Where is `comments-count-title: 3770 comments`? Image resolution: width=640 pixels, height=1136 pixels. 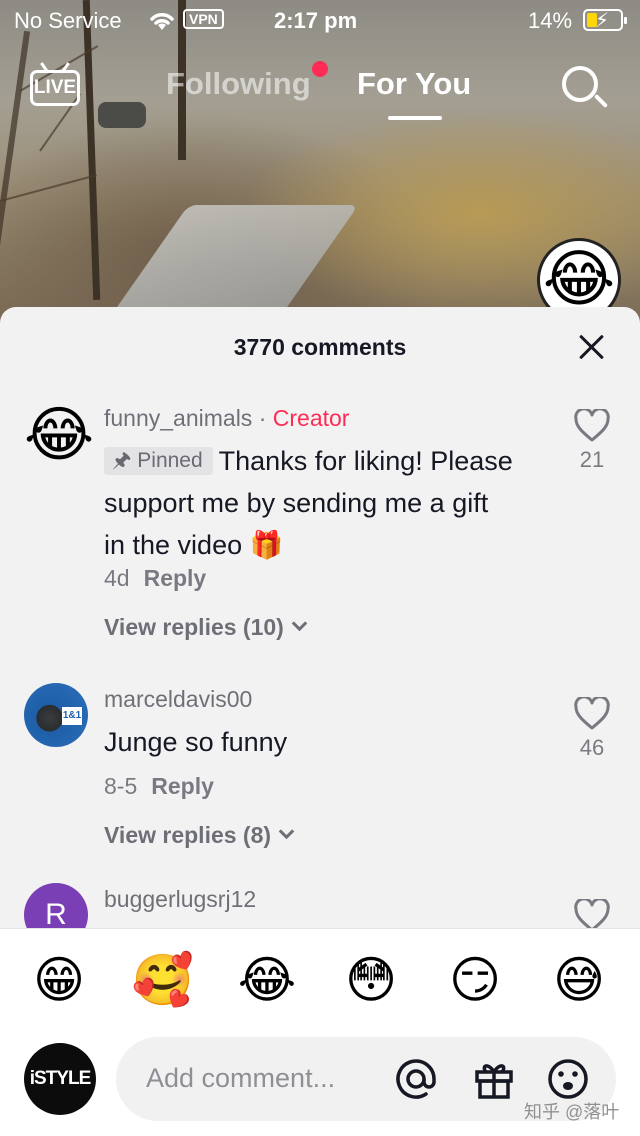
comments-count-title: 3770 comments is located at coordinates (320, 347).